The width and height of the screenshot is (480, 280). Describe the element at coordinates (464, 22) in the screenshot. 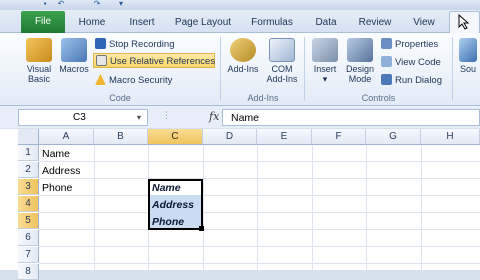

I see `mouse-cursor-icon` at that location.